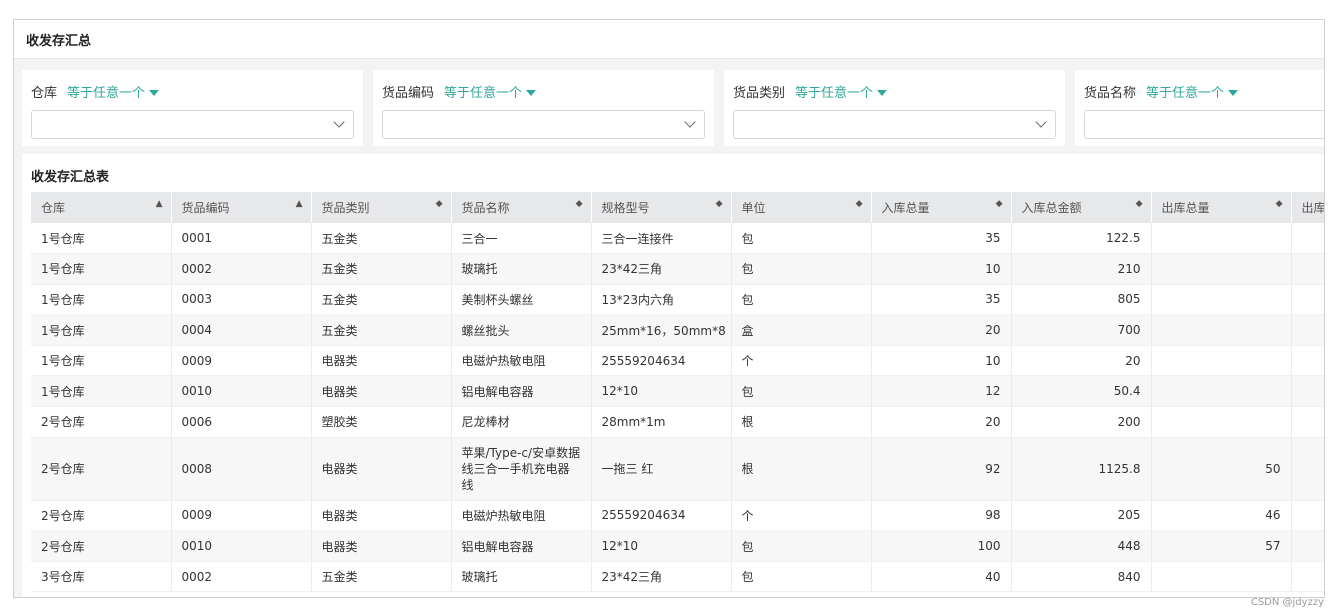  Describe the element at coordinates (1081, 207) in the screenshot. I see `column-header: 入库总金额 ◆` at that location.